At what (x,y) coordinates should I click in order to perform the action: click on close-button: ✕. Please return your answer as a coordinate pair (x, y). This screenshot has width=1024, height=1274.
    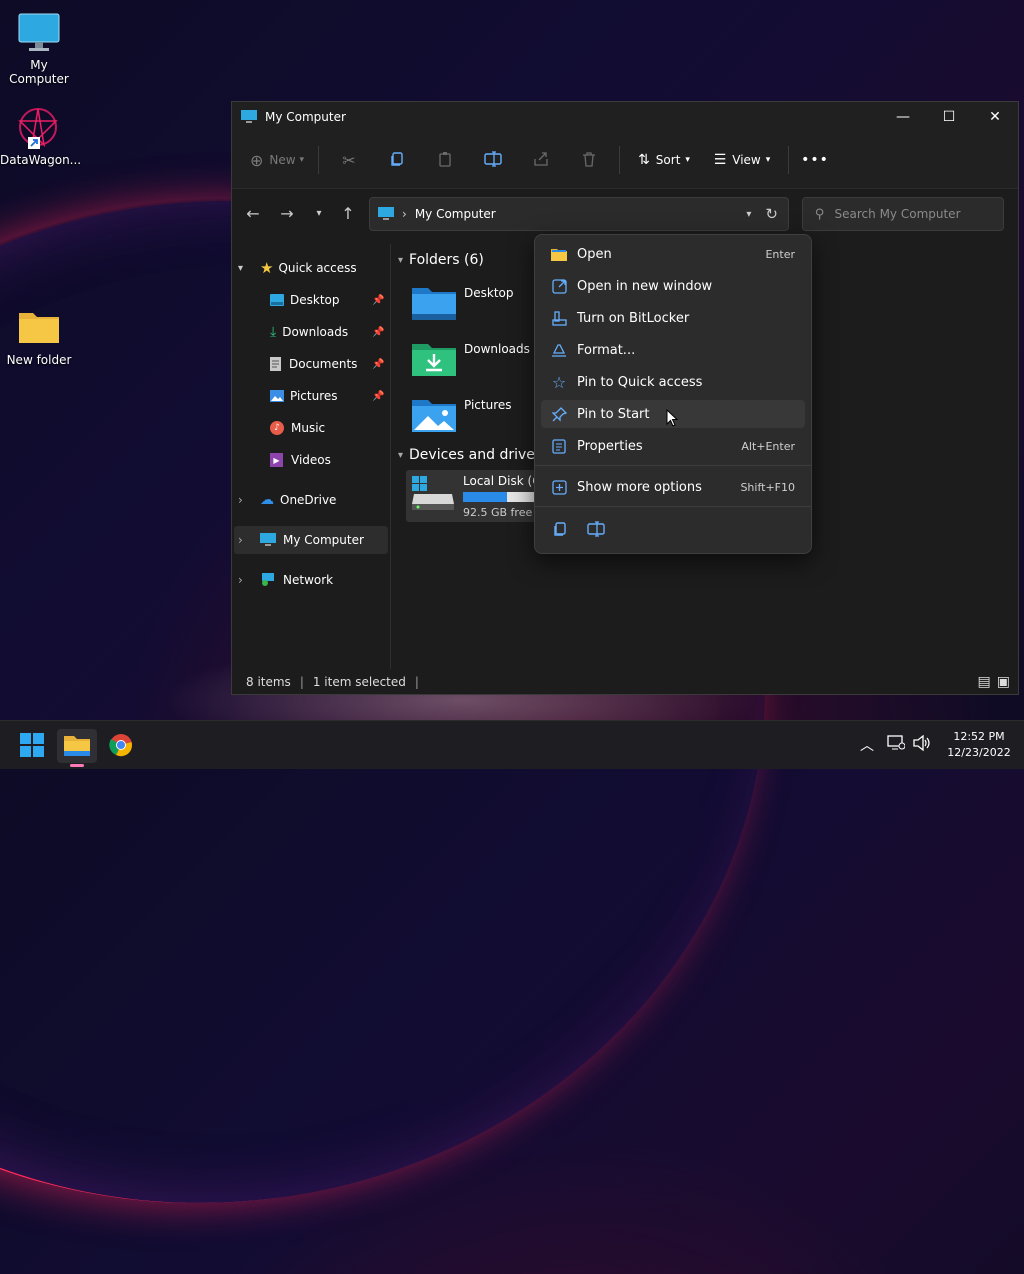
    Looking at the image, I should click on (995, 117).